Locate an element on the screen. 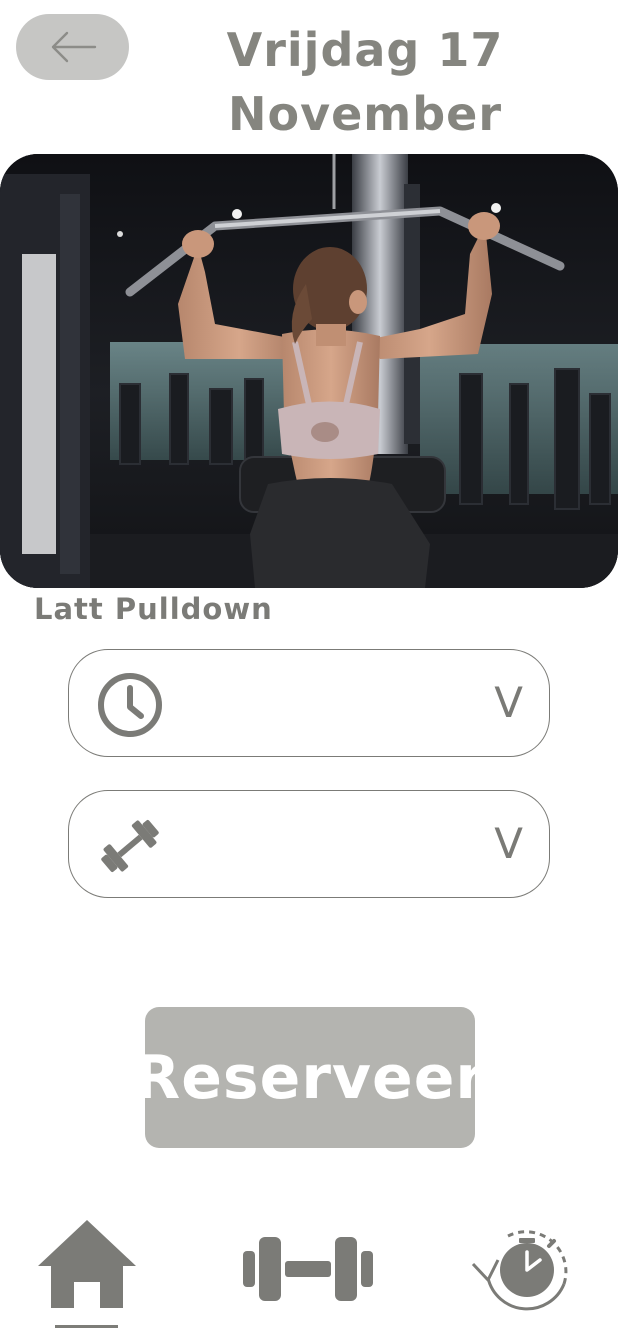 Image resolution: width=618 pixels, height=1342 pixels. arrow-left-icon is located at coordinates (73, 47).